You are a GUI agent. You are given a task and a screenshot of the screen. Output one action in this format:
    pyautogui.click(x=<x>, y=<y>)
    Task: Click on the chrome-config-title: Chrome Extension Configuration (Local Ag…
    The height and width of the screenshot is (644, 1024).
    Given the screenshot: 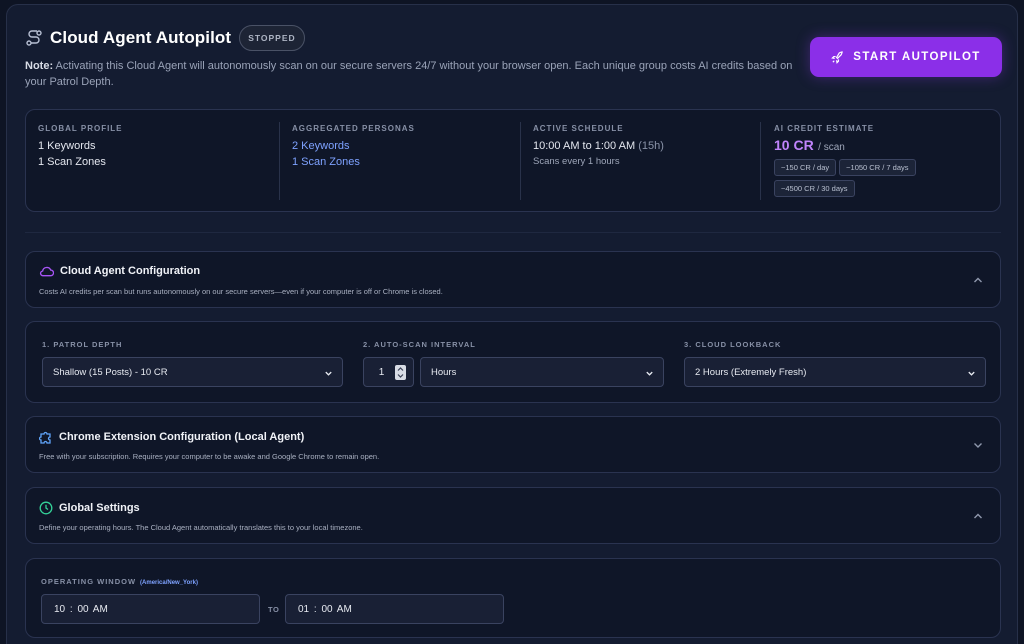 What is the action you would take?
    pyautogui.click(x=182, y=437)
    